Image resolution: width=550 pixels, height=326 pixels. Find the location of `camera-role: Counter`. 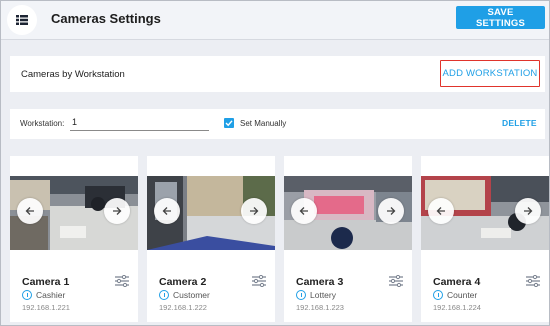

camera-role: Counter is located at coordinates (462, 295).